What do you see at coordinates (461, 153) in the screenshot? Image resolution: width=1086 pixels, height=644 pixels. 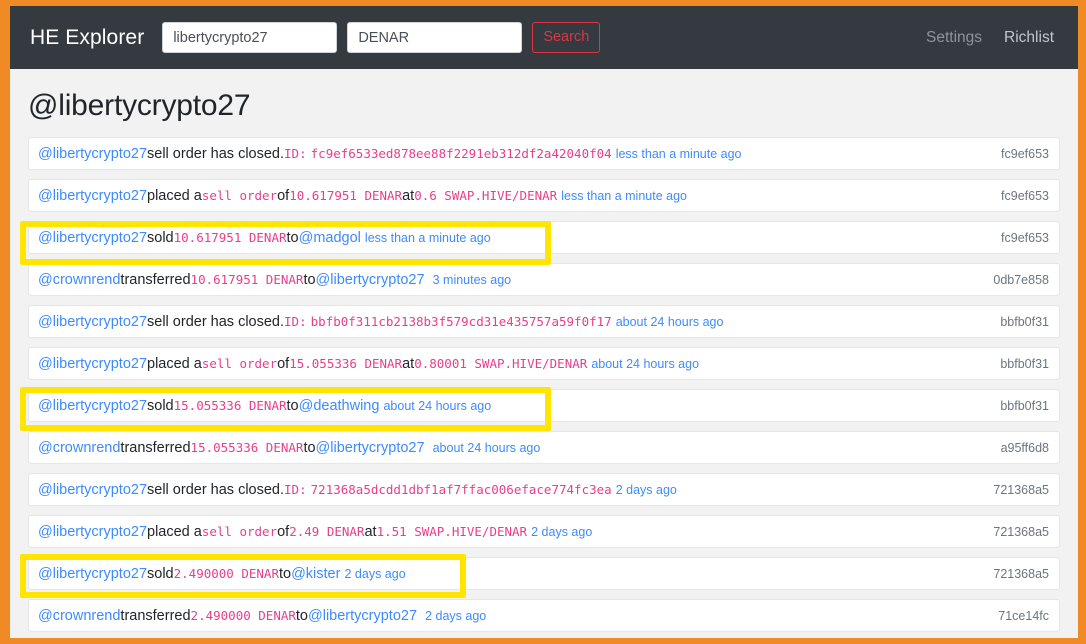 I see `token-value: fc9ef6533ed878ee88f2291eb312df2a42040f04` at bounding box center [461, 153].